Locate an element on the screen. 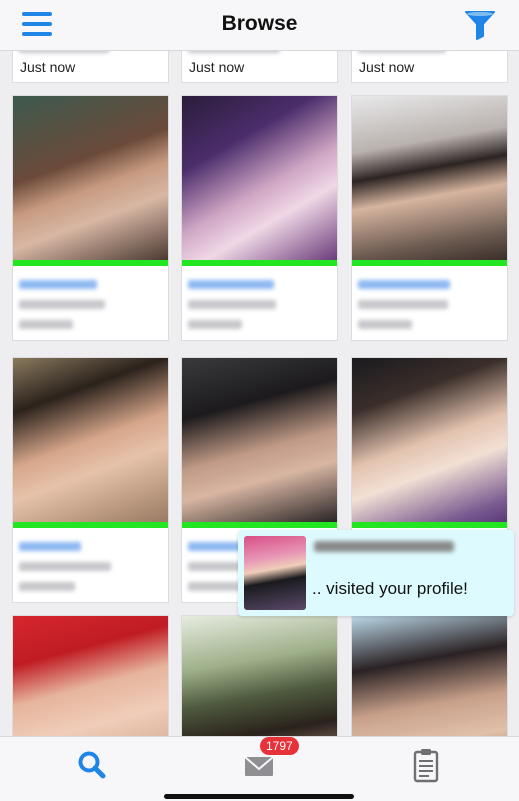  visitor-avatar is located at coordinates (275, 573).